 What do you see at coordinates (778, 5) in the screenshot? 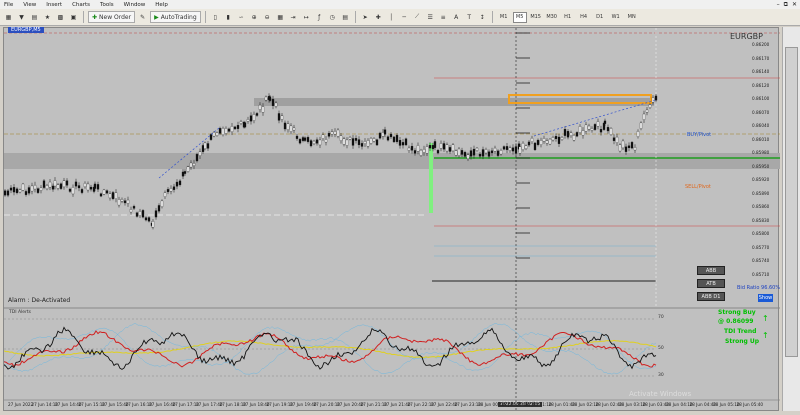
I see `minimize-icon: –` at bounding box center [778, 5].